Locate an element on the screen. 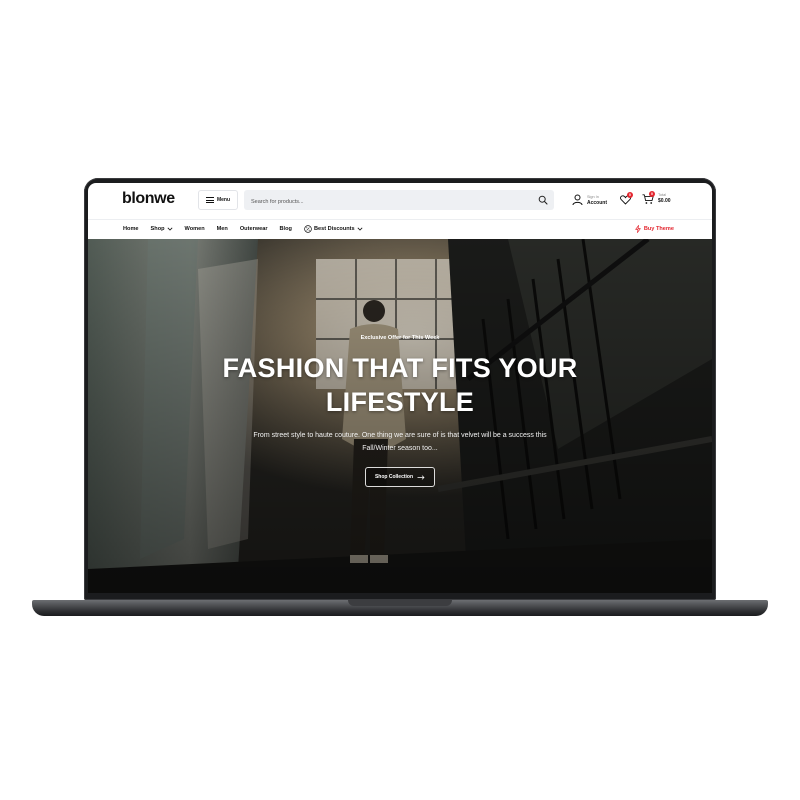  nav-label: Blog is located at coordinates (285, 229).